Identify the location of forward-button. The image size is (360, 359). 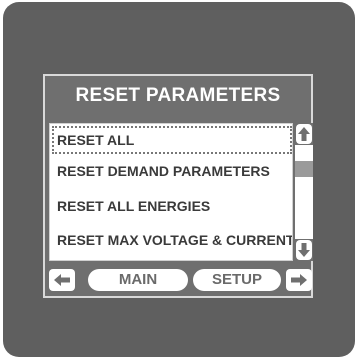
(299, 280).